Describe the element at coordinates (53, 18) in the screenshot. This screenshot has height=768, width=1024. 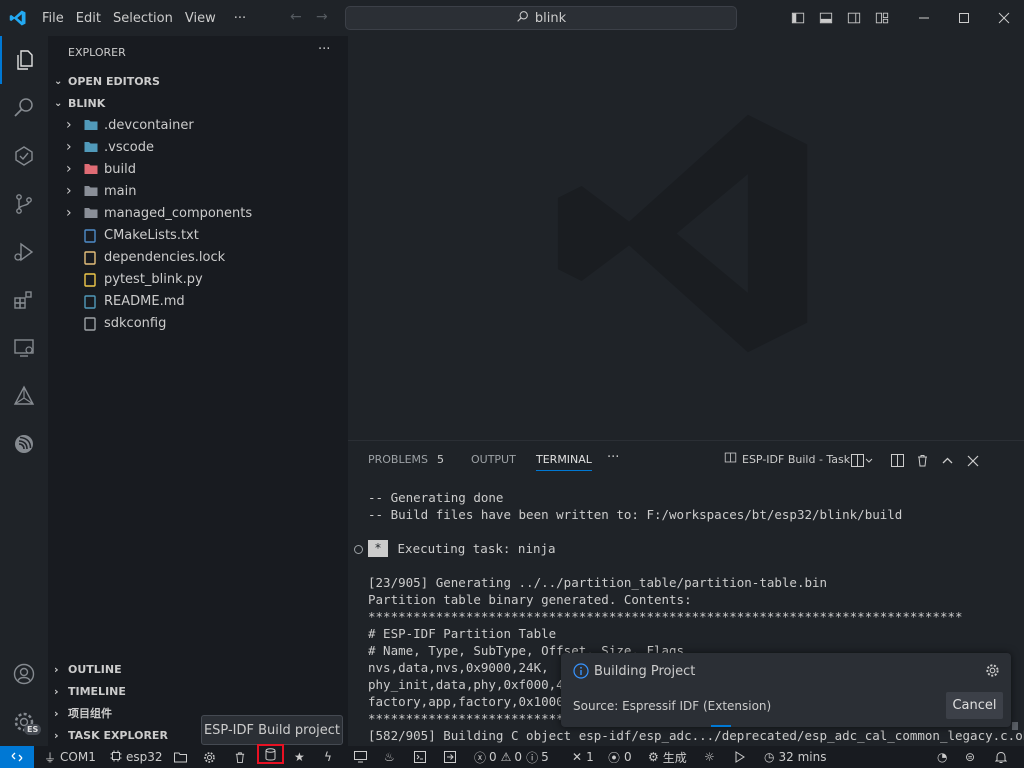
I see `menu-file: File` at that location.